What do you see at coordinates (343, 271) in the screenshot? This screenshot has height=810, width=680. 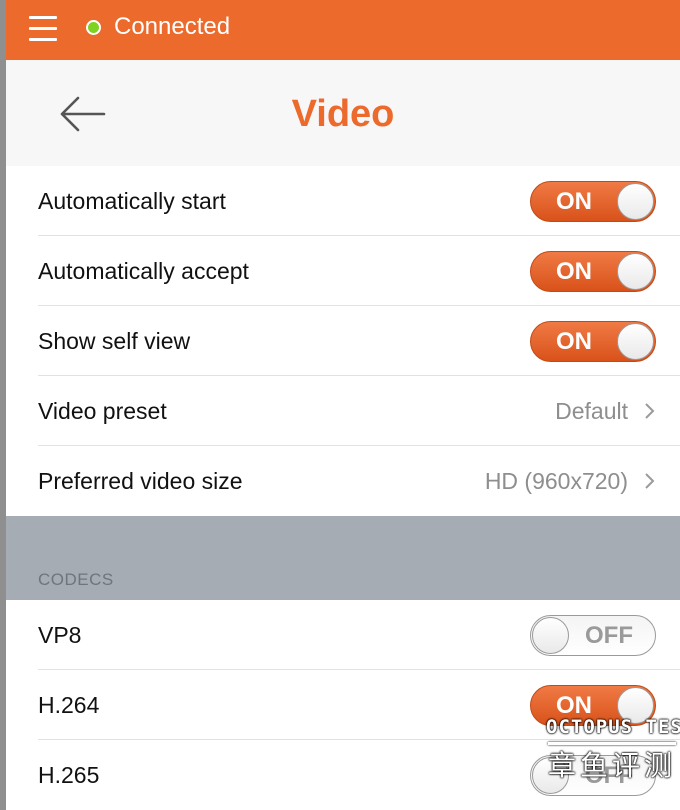 I see `setting-row-automatically-accept: Automatically accept ON` at bounding box center [343, 271].